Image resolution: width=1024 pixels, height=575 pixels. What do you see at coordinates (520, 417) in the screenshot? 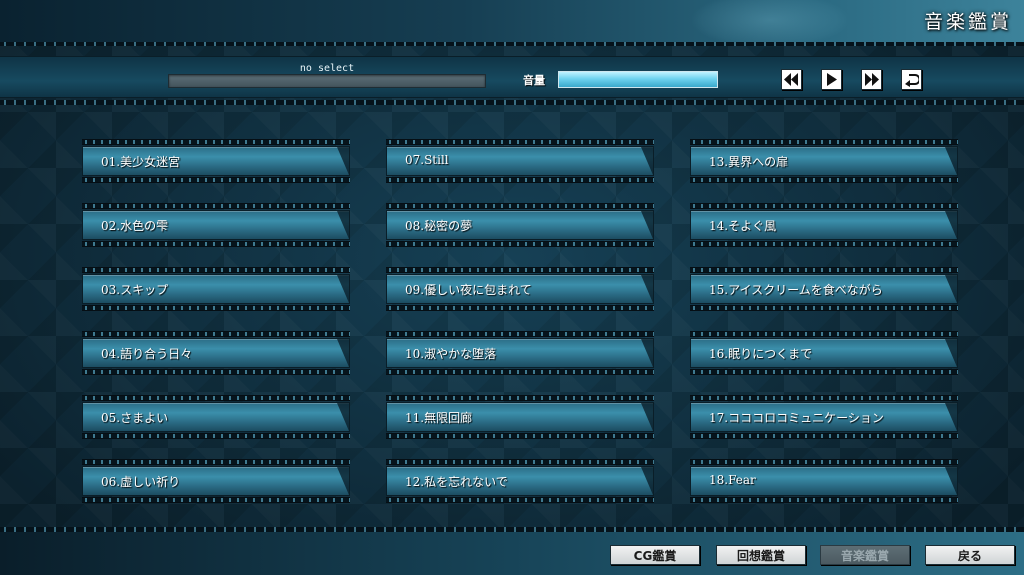
I see `track-button: 11.無限回廊` at bounding box center [520, 417].